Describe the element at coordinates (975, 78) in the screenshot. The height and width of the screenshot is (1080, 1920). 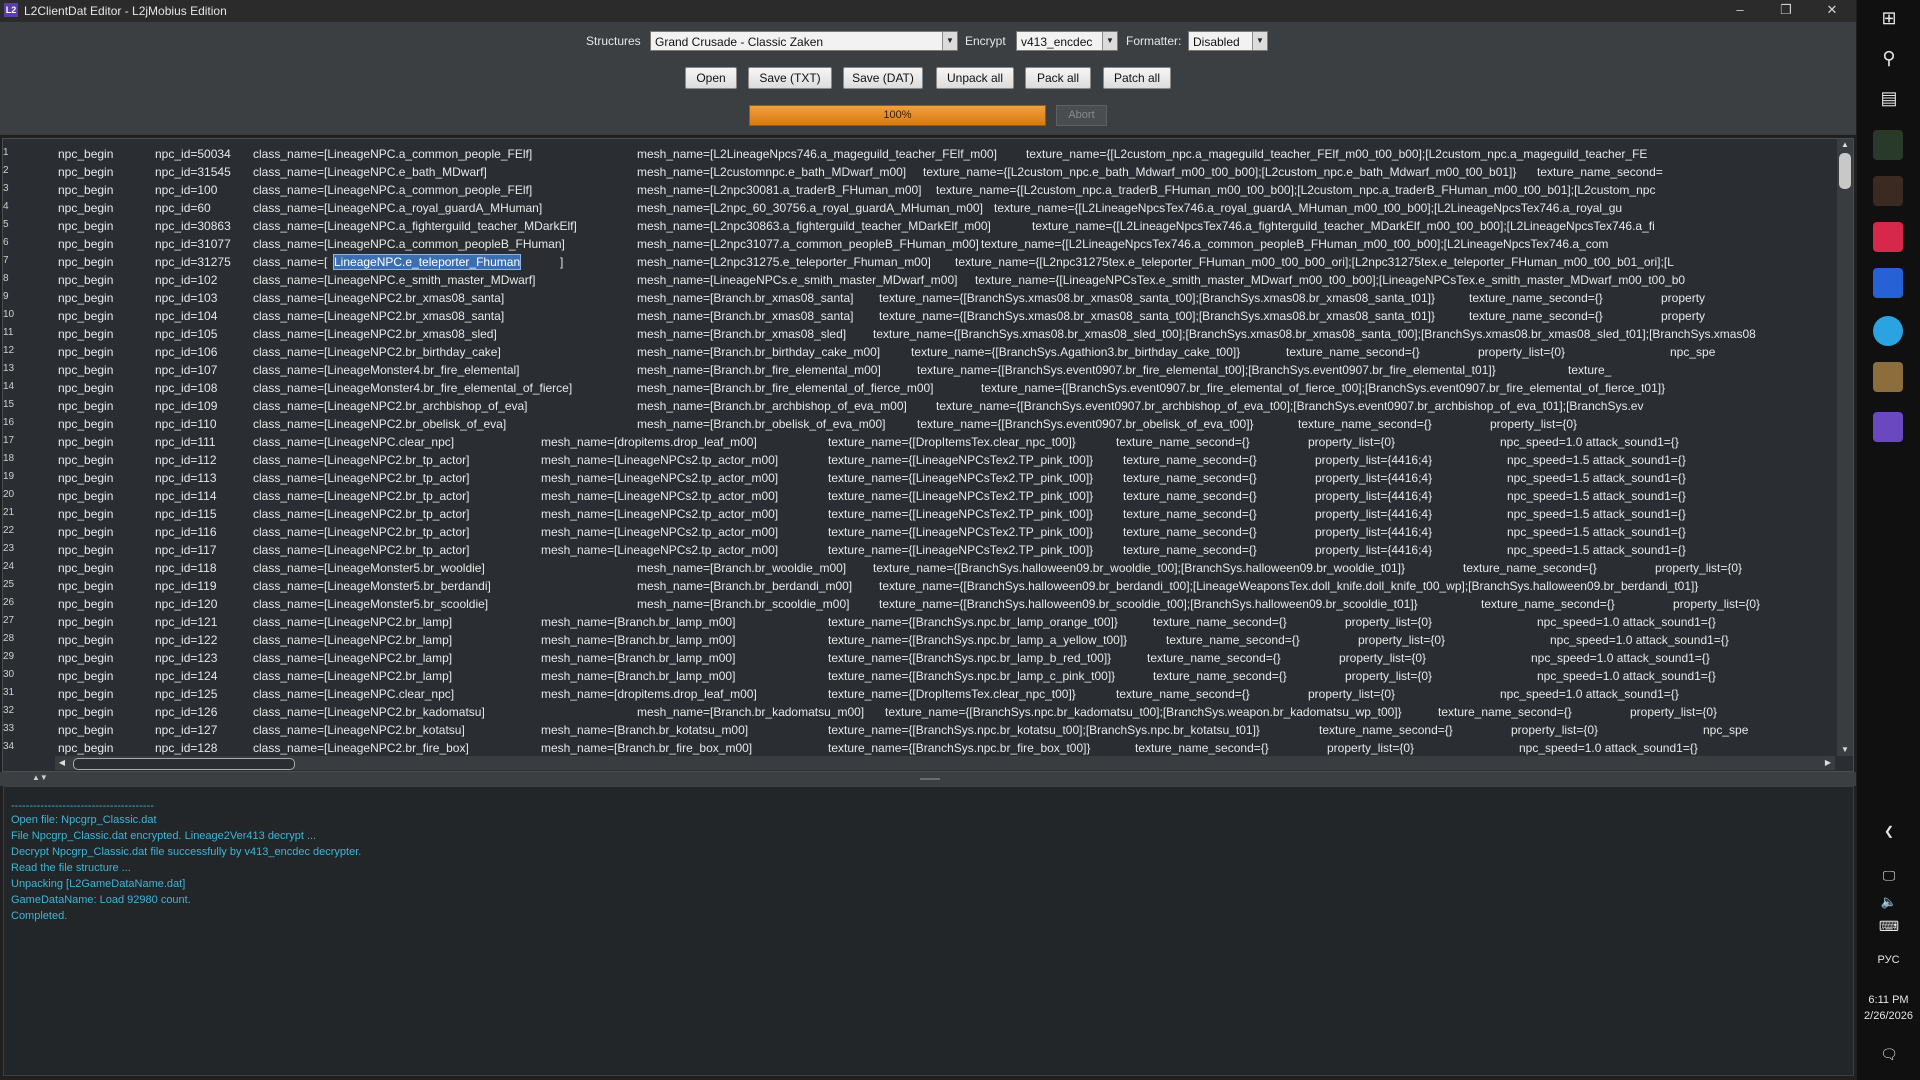
I see `unpack-all-button: Unpack all` at that location.